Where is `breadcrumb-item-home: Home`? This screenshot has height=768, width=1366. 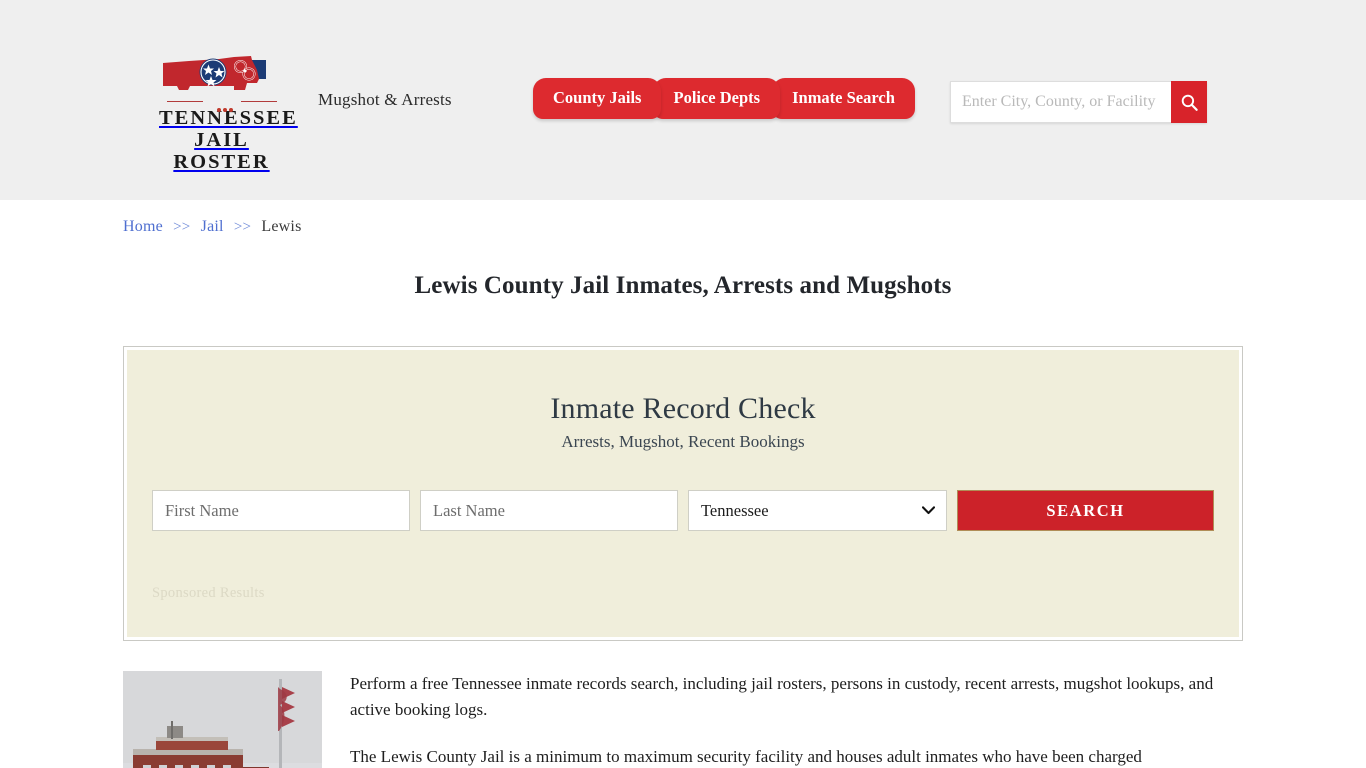 breadcrumb-item-home: Home is located at coordinates (143, 226).